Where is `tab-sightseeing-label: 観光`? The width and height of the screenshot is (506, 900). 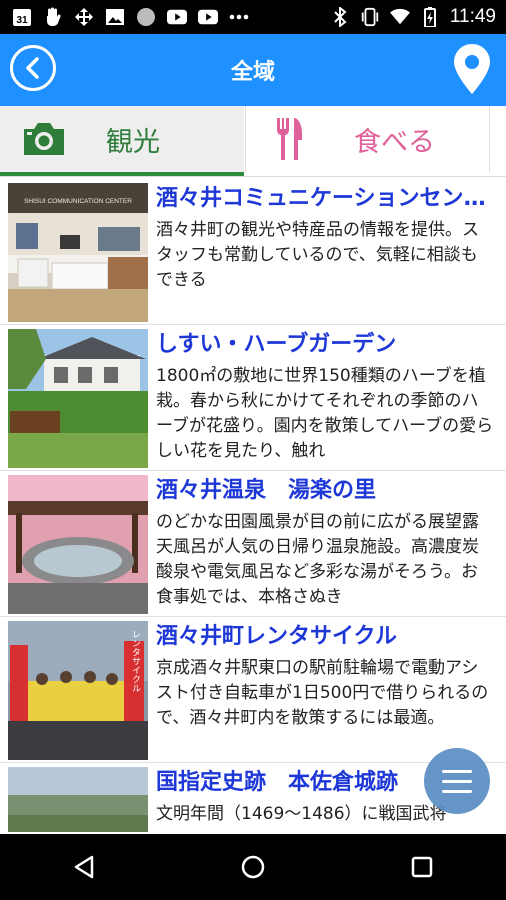
tab-sightseeing-label: 観光 is located at coordinates (133, 142).